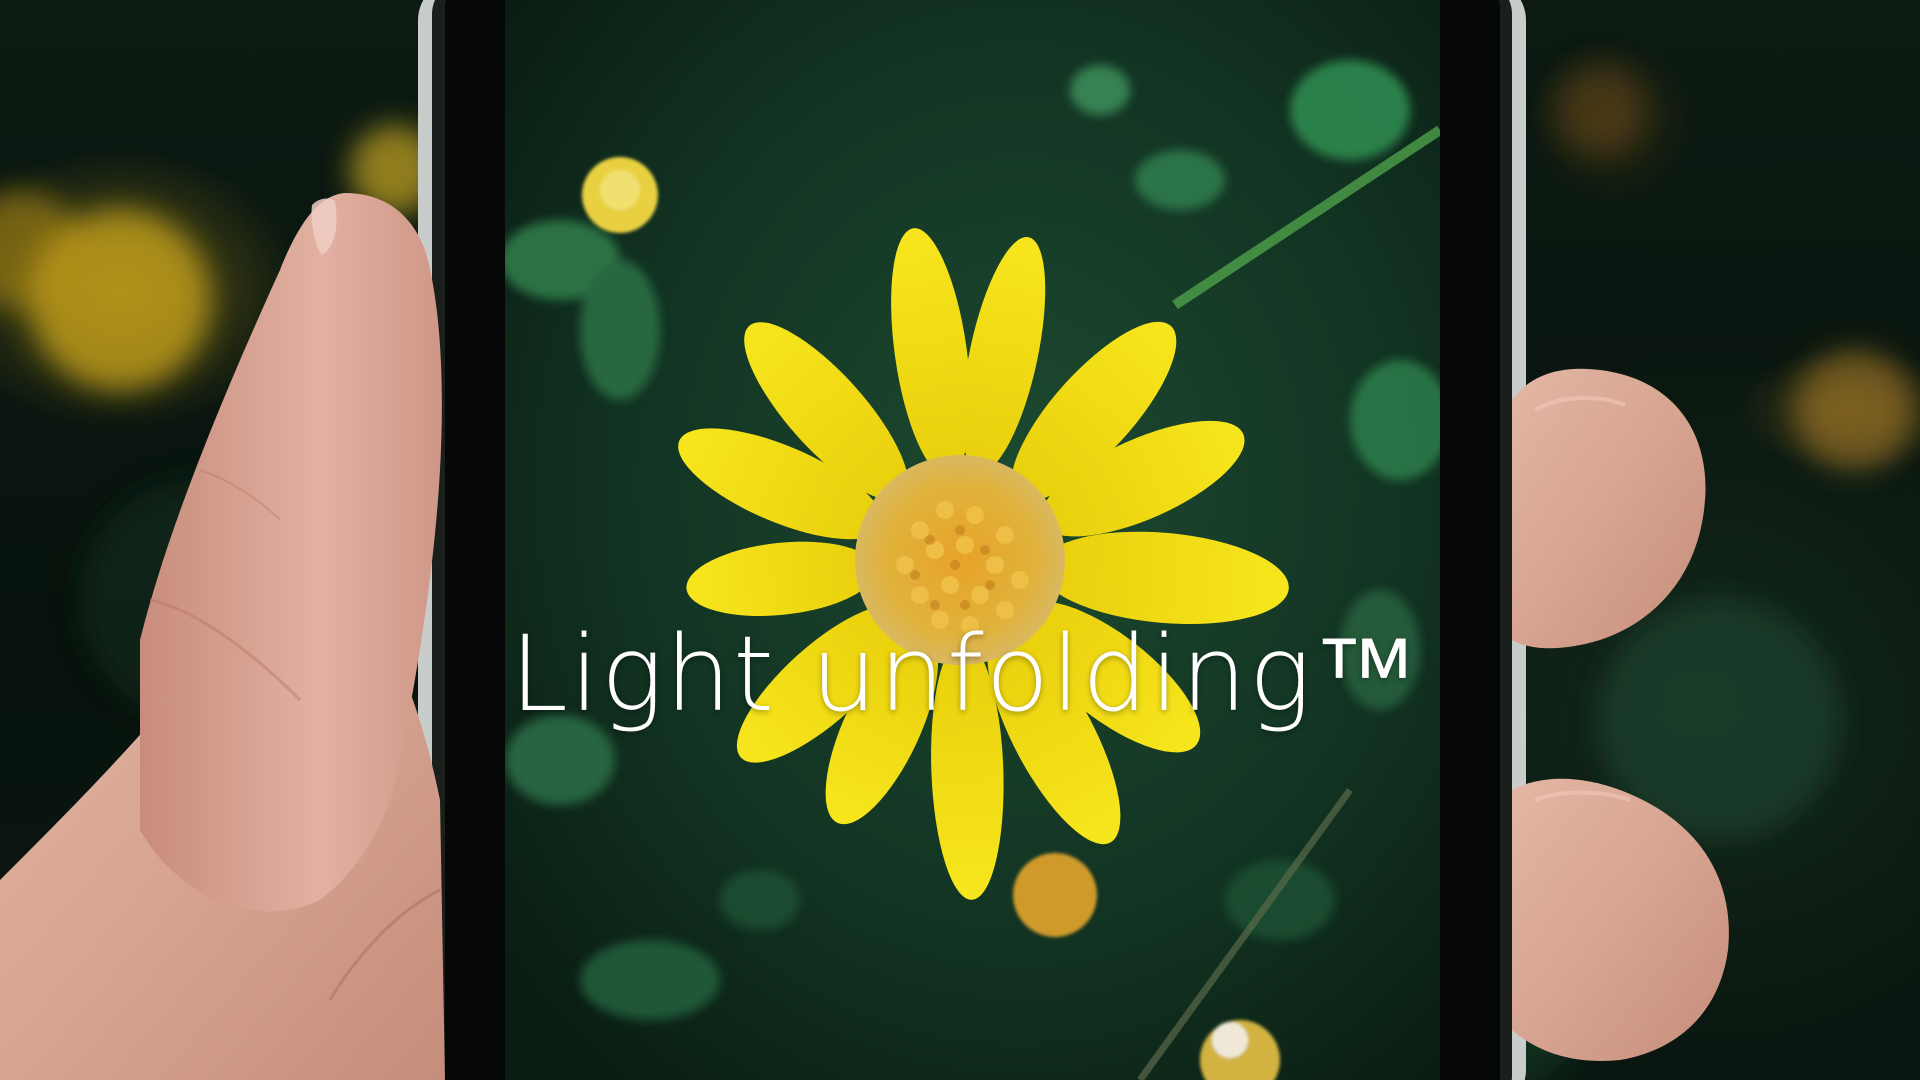 This screenshot has height=1080, width=1920. I want to click on caption-title: Light unfolding™, so click(965, 674).